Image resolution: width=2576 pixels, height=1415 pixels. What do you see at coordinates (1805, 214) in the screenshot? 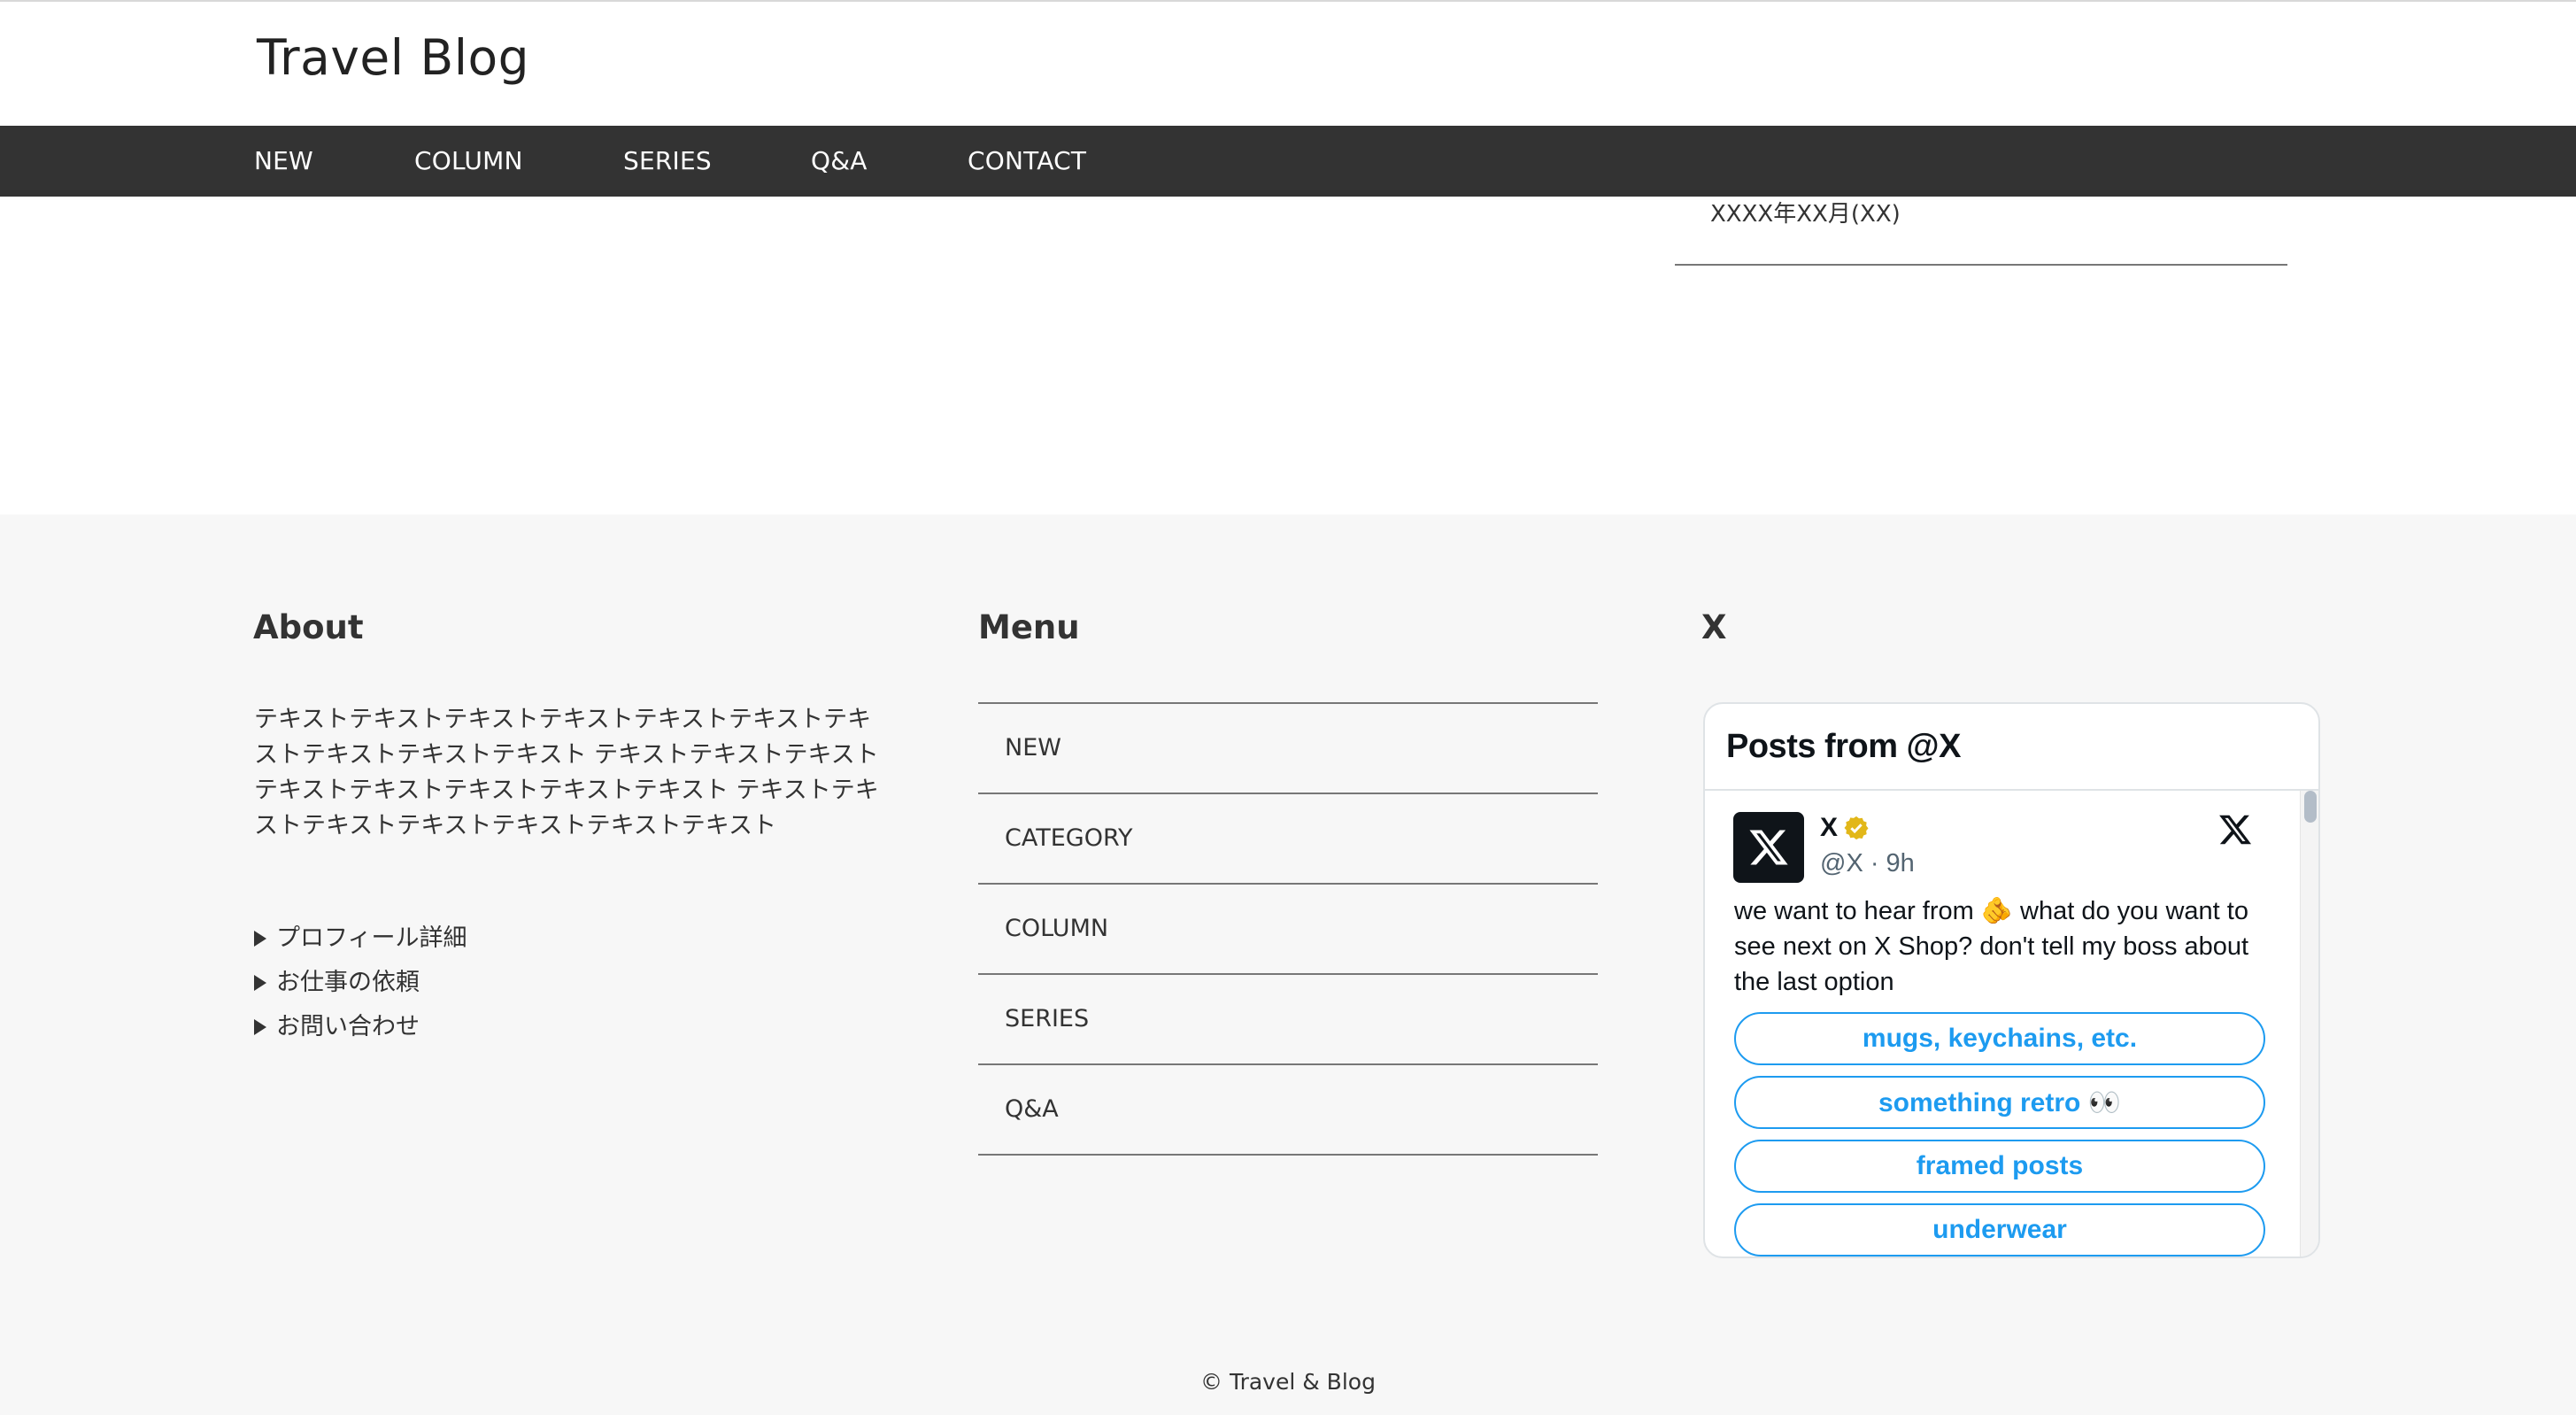
I see `post-date: XXXX年XX月(XX)` at bounding box center [1805, 214].